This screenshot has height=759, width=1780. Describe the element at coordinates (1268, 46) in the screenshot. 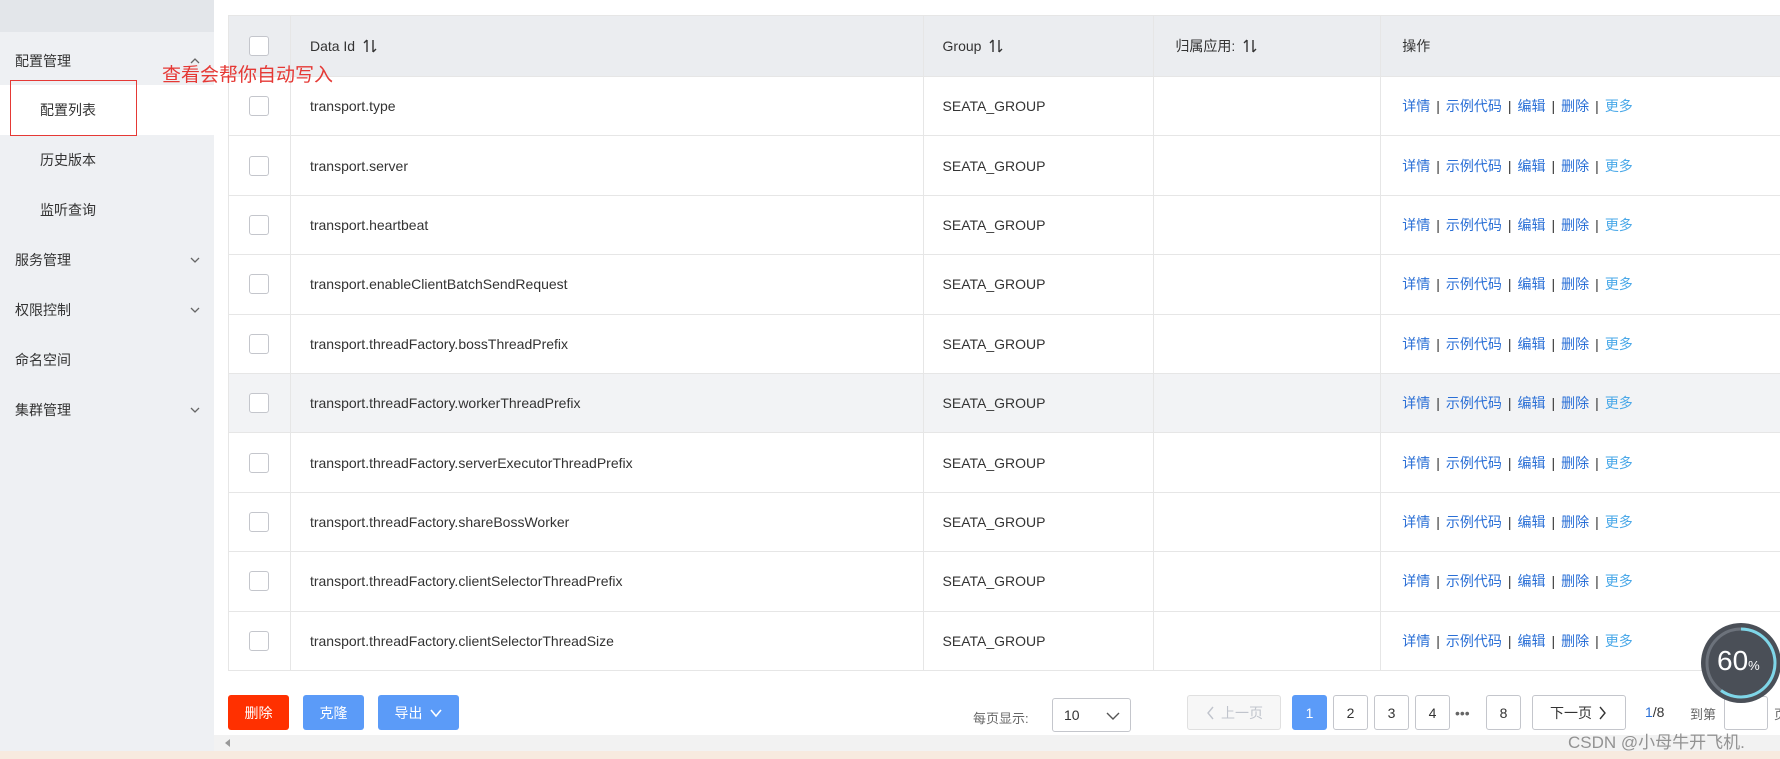

I see `header-app: 归属应用:` at that location.